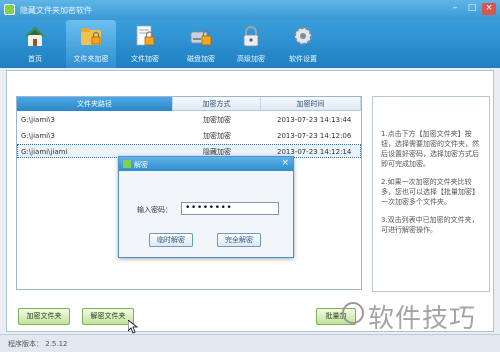 The width and height of the screenshot is (500, 352). I want to click on encrypt-folder-button: 加密文件夹, so click(44, 316).